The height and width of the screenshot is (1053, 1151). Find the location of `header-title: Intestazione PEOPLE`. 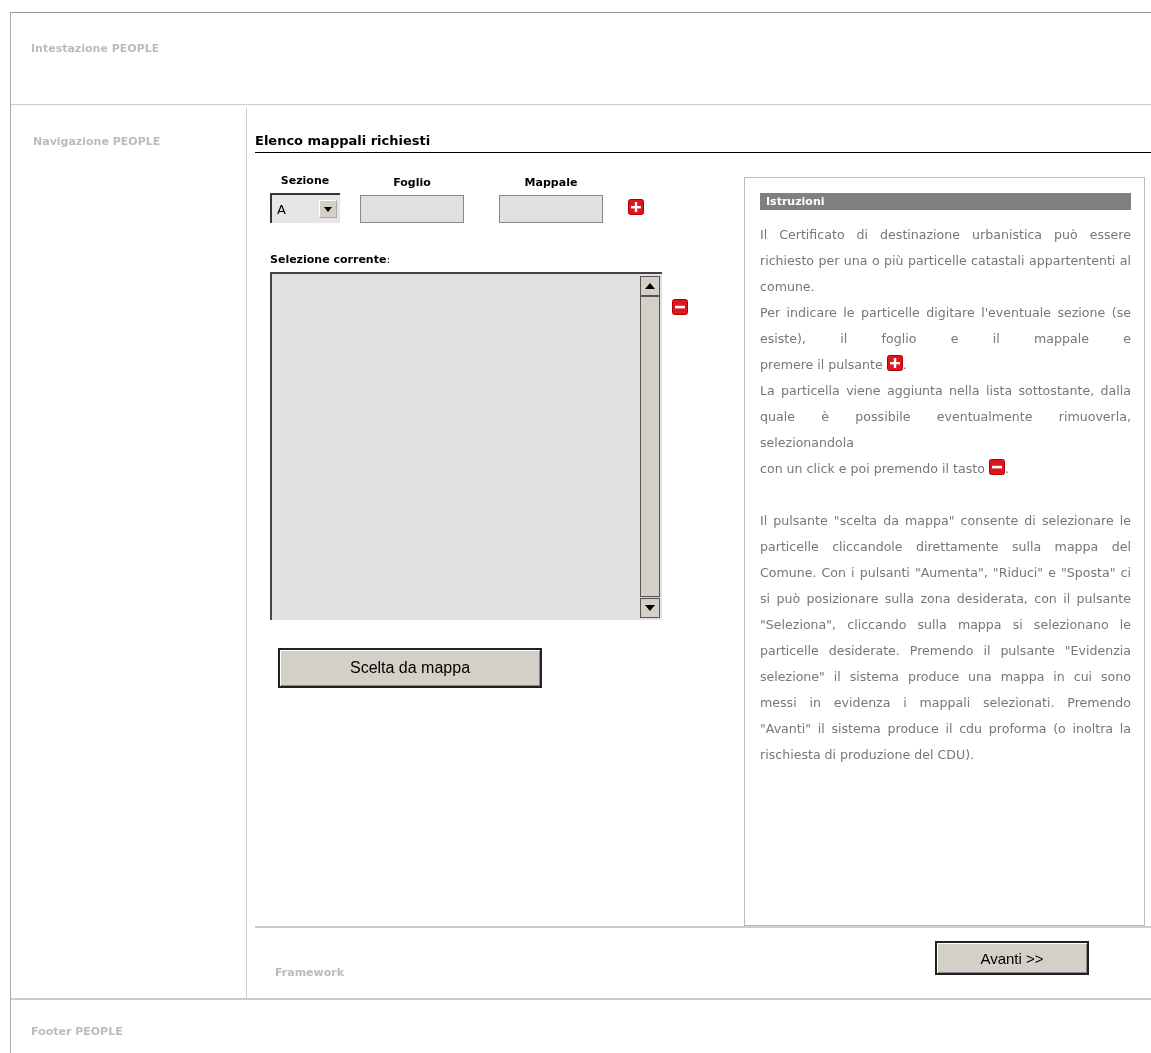

header-title: Intestazione PEOPLE is located at coordinates (95, 48).